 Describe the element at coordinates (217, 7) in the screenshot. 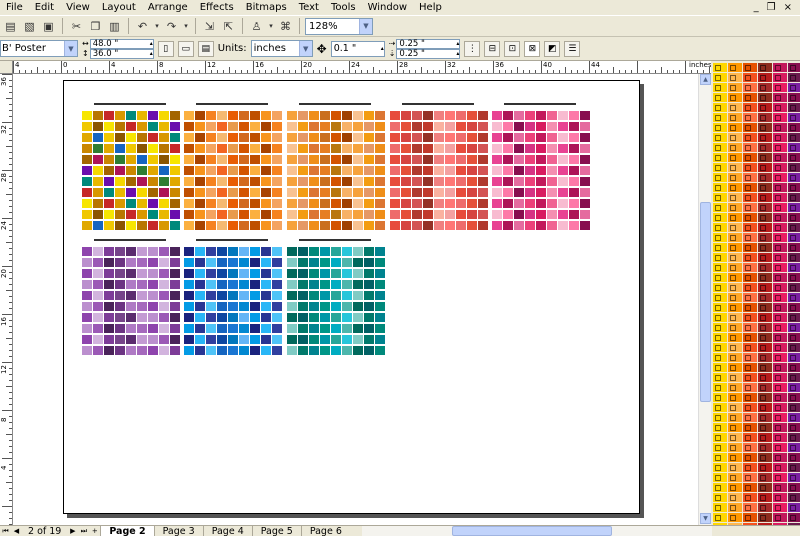

I see `menu-effects: Effects` at that location.